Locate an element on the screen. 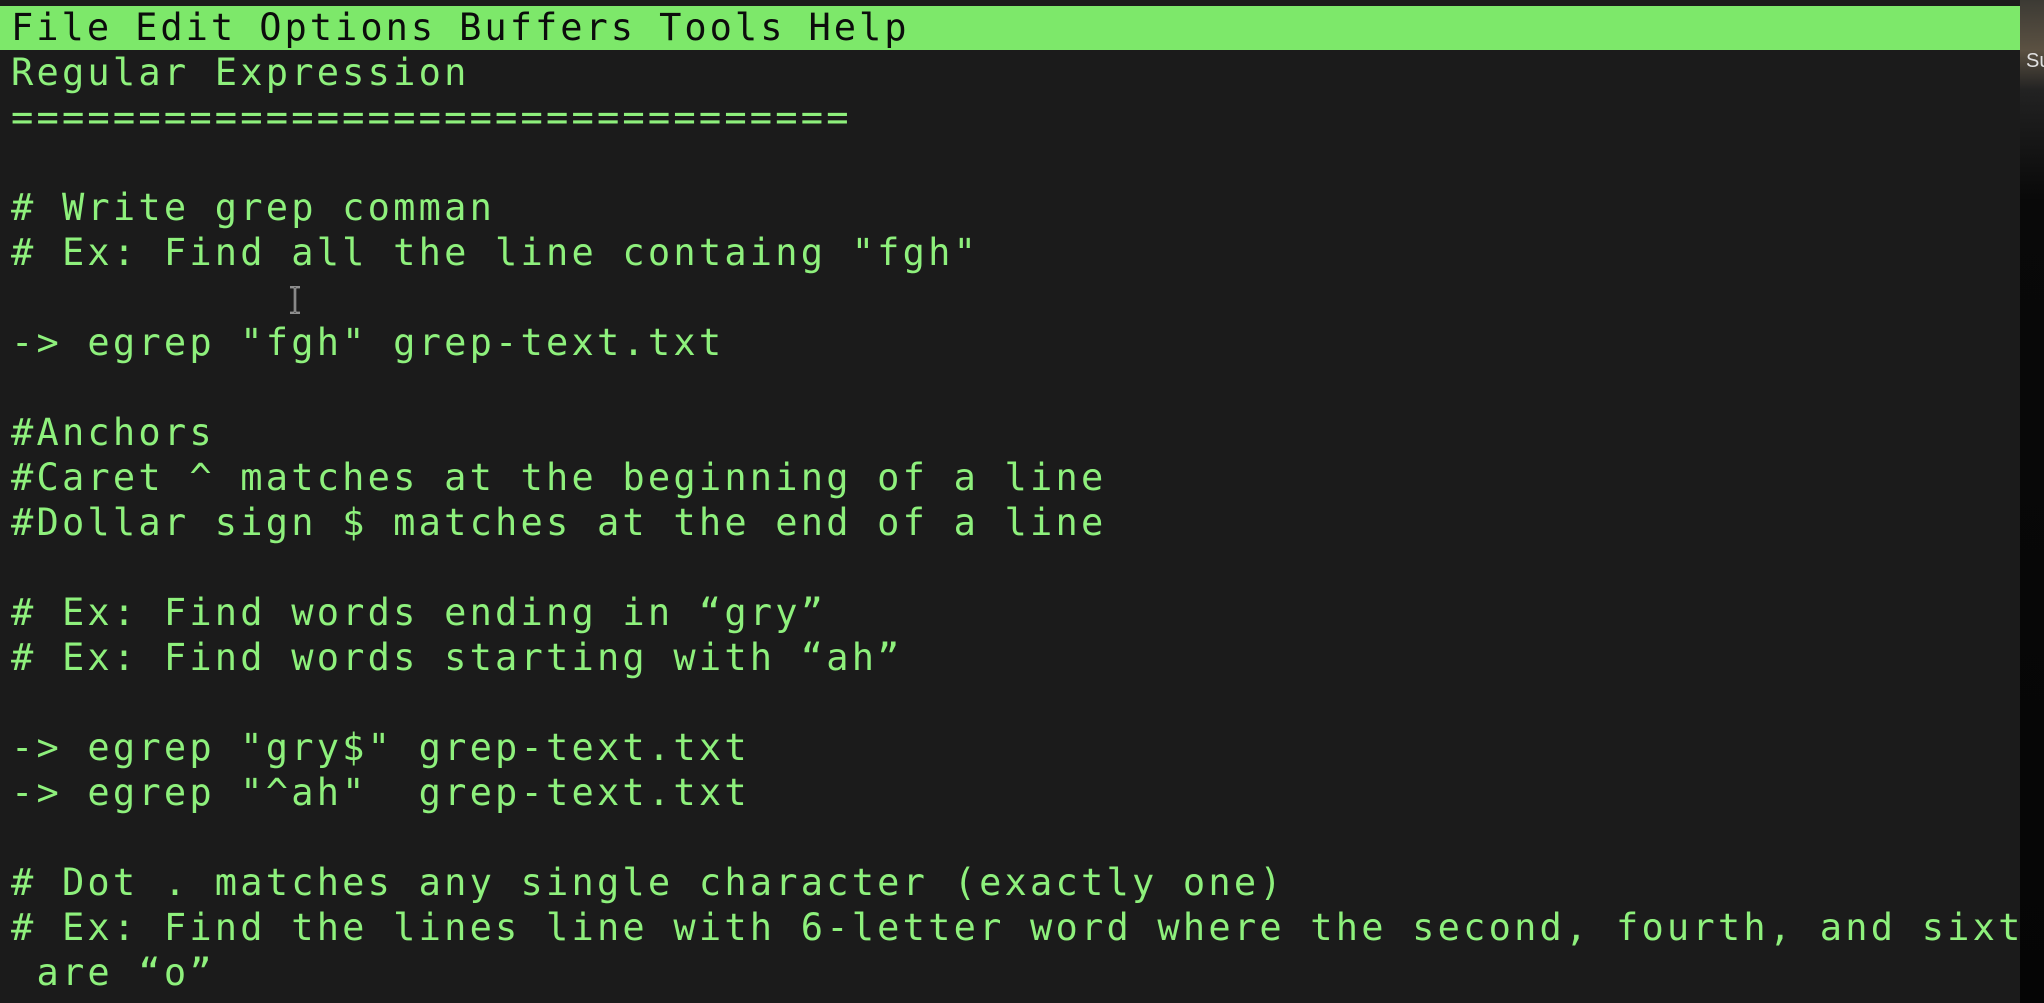  buffer-line-title: Regular Expression is located at coordinates (240, 72).